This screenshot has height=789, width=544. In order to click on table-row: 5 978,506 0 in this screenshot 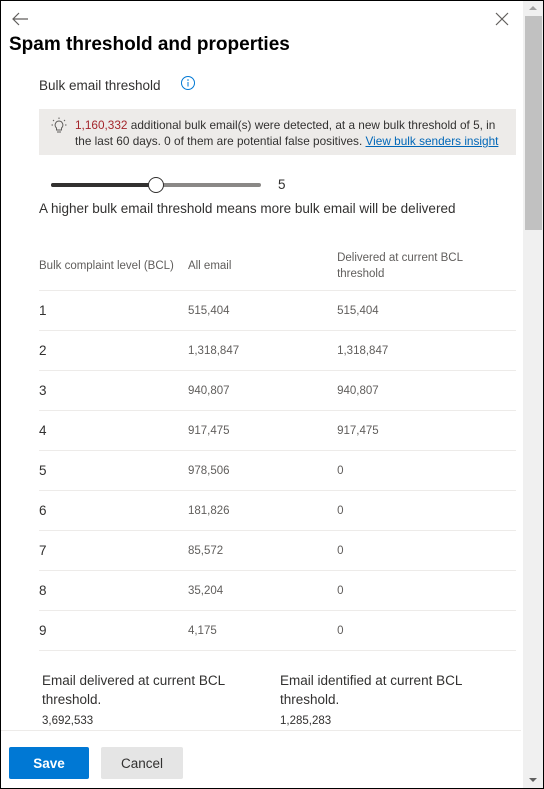, I will do `click(277, 470)`.